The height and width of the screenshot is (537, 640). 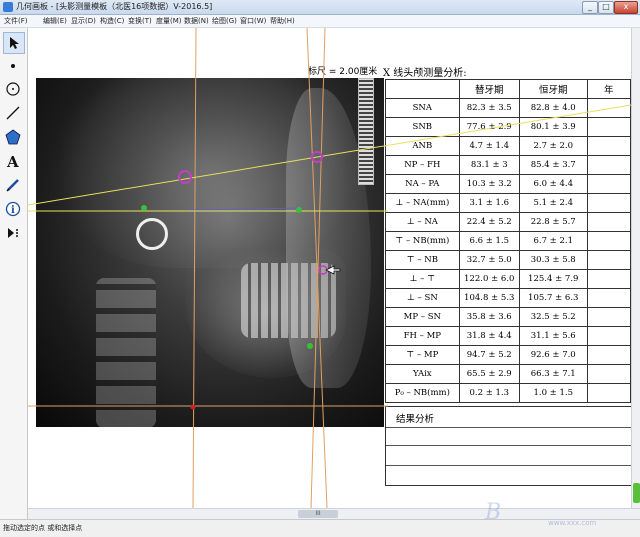 I want to click on horizontal-scrollbar: III, so click(x=334, y=513).